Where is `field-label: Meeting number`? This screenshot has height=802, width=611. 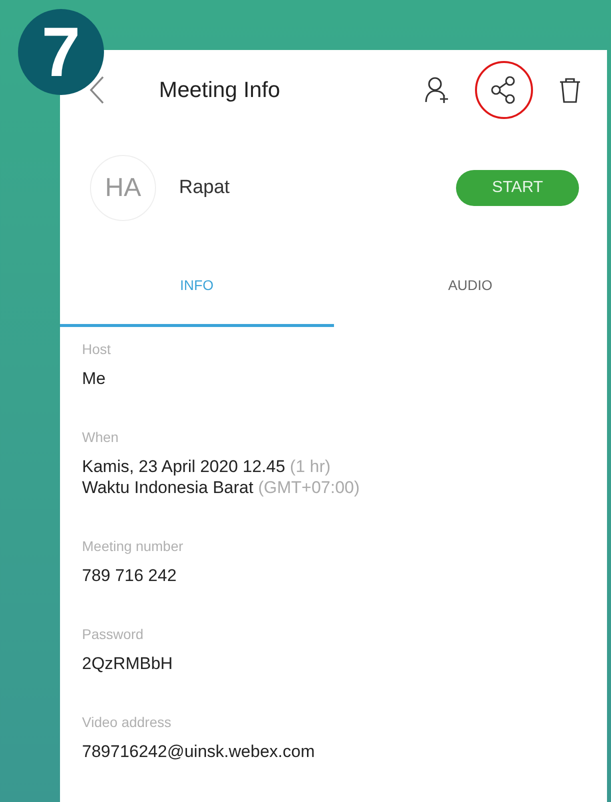 field-label: Meeting number is located at coordinates (133, 546).